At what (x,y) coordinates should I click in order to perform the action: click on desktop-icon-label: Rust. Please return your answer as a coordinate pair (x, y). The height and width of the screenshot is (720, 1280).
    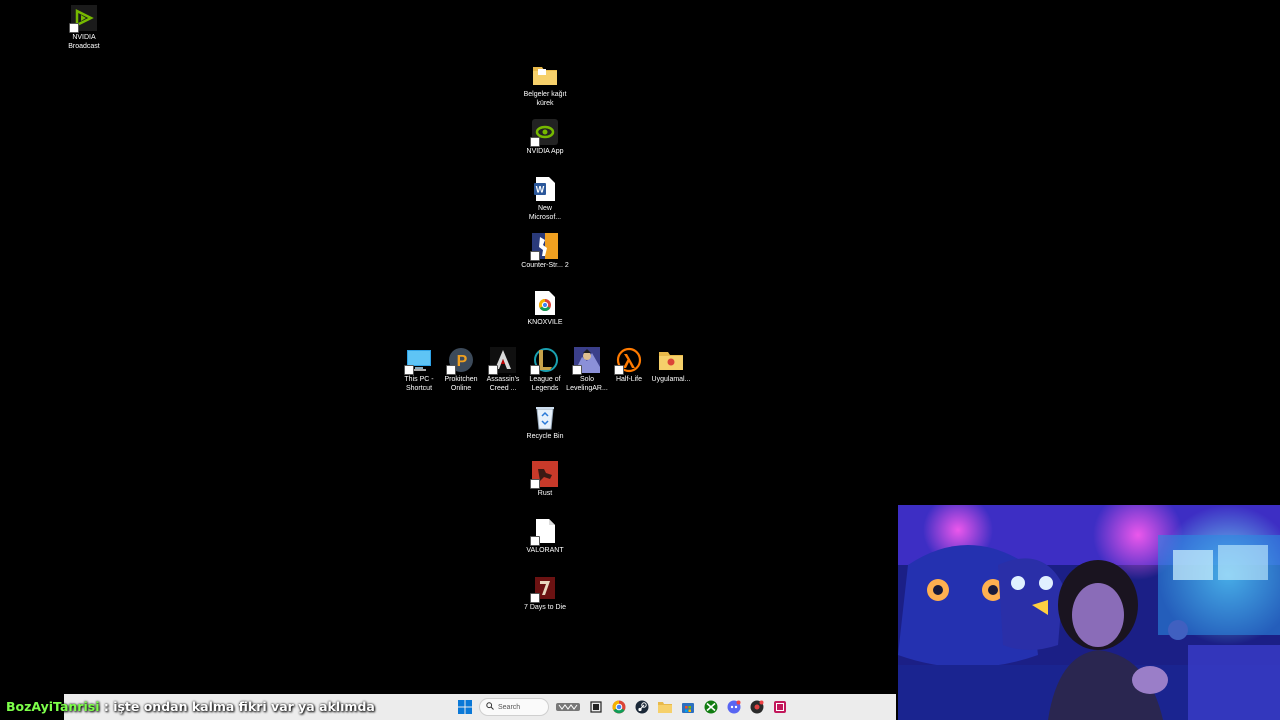
    Looking at the image, I should click on (545, 493).